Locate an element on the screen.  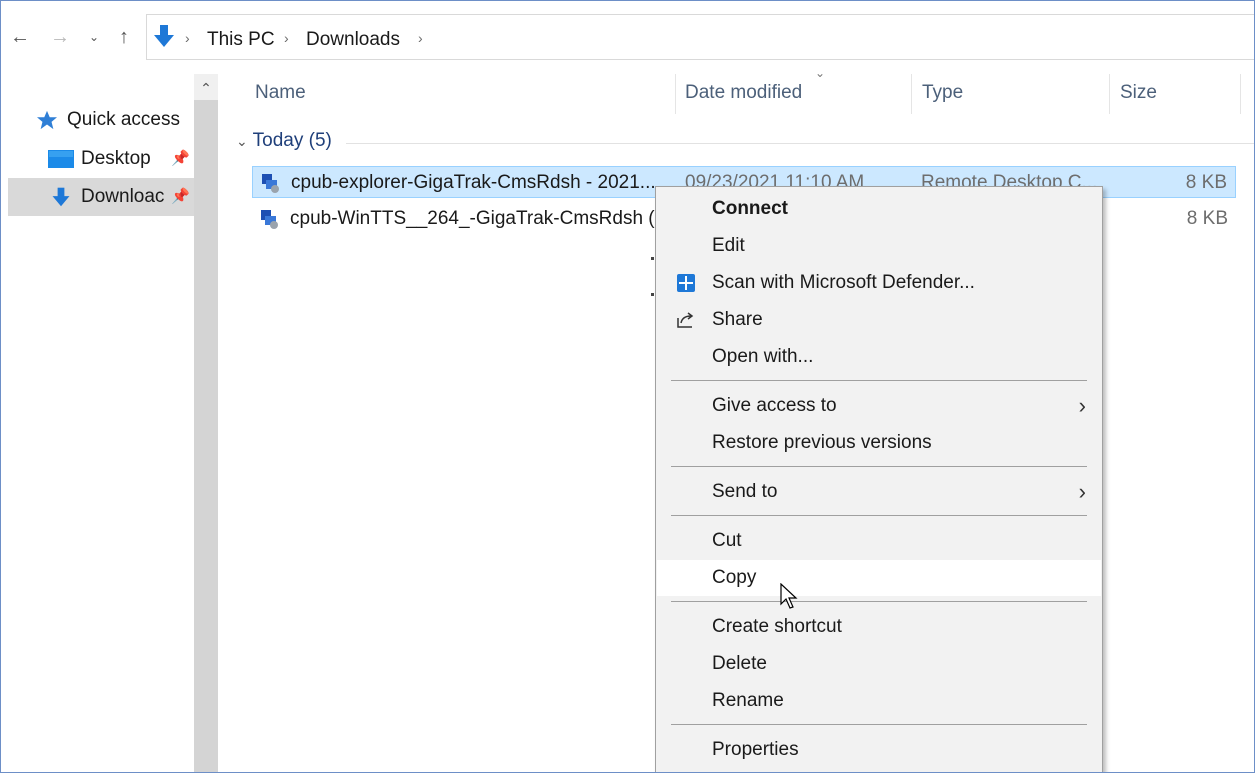
menu-item-edit: Edit is located at coordinates (879, 246).